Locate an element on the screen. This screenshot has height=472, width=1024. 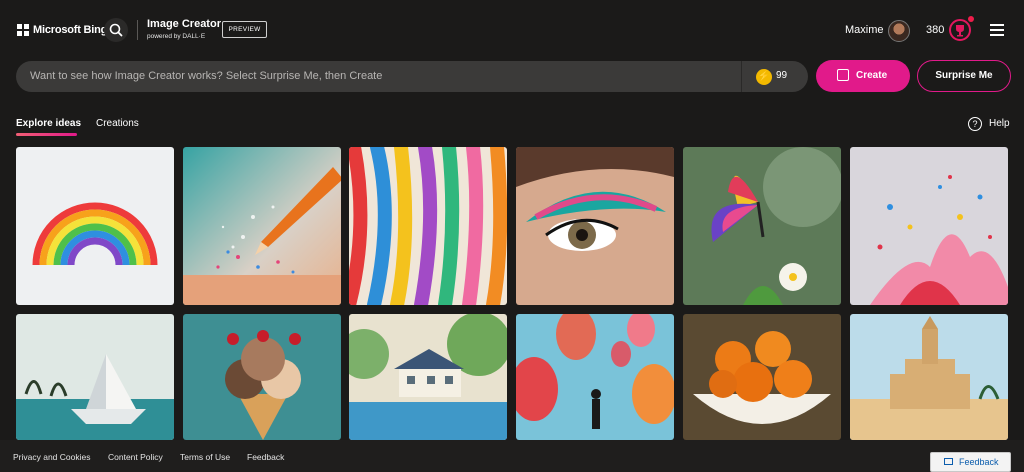
footer-link-terms: Terms of Use is located at coordinates (205, 457).